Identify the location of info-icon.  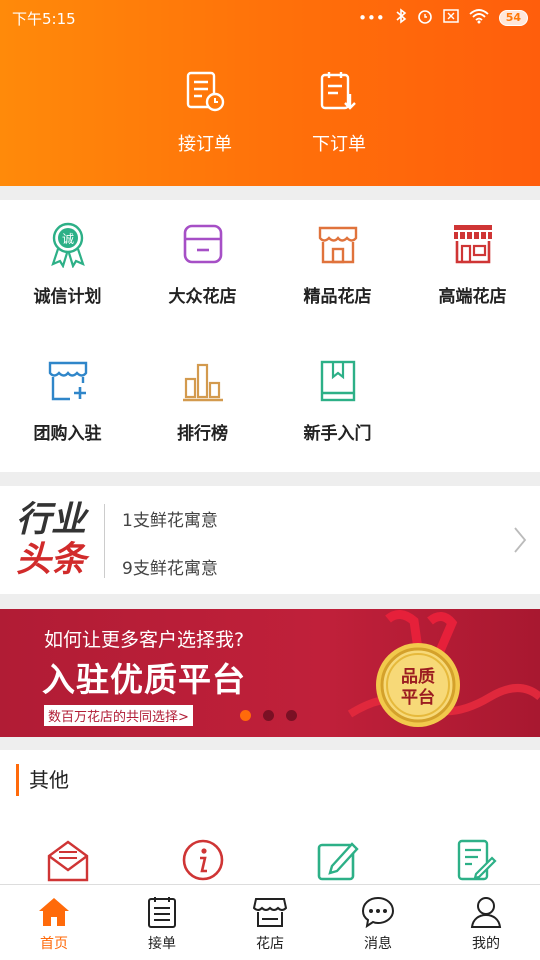
(203, 860).